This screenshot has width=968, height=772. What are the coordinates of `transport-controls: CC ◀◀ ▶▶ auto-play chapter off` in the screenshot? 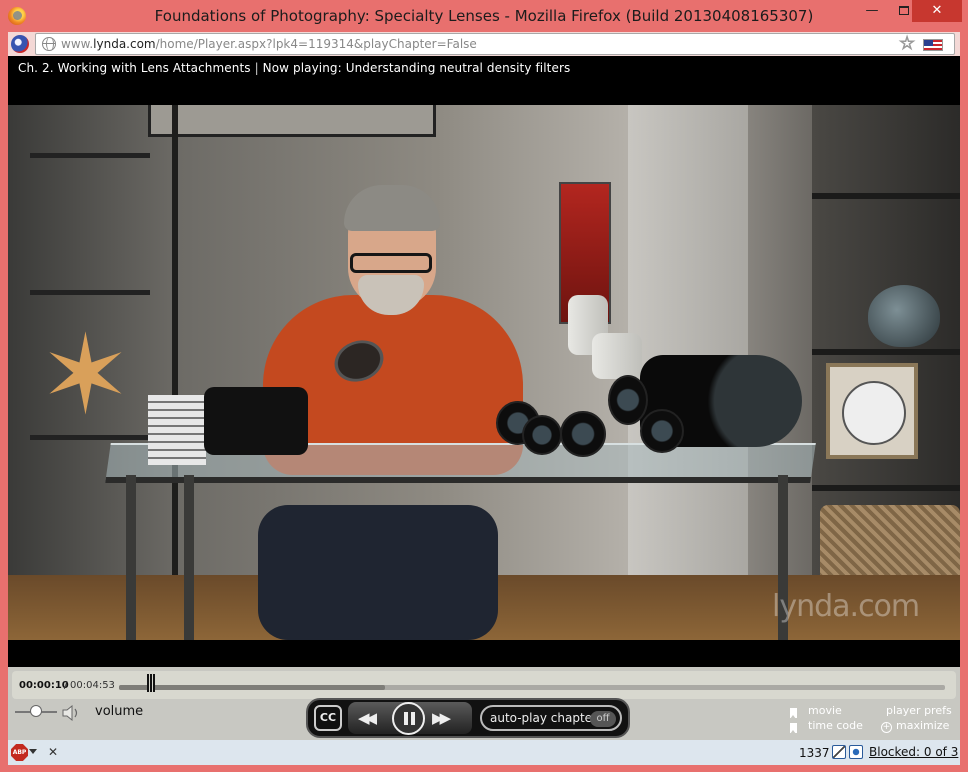 It's located at (468, 718).